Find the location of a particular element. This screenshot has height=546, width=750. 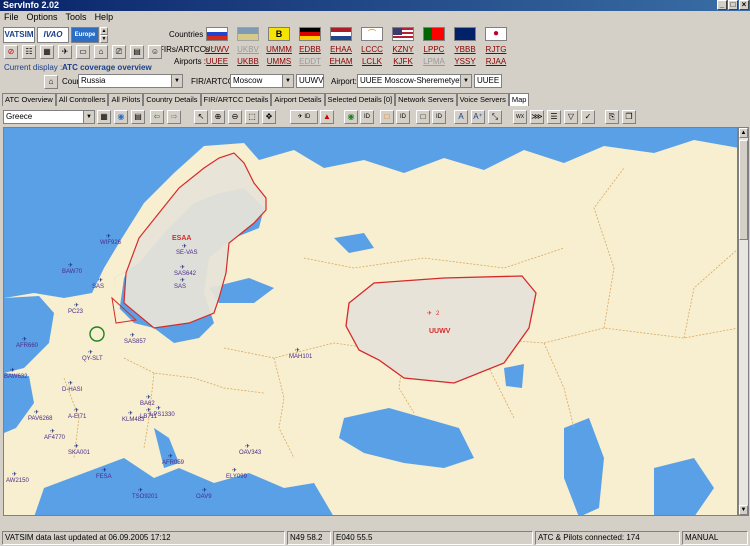

home-icon: ⌂ is located at coordinates (51, 82).